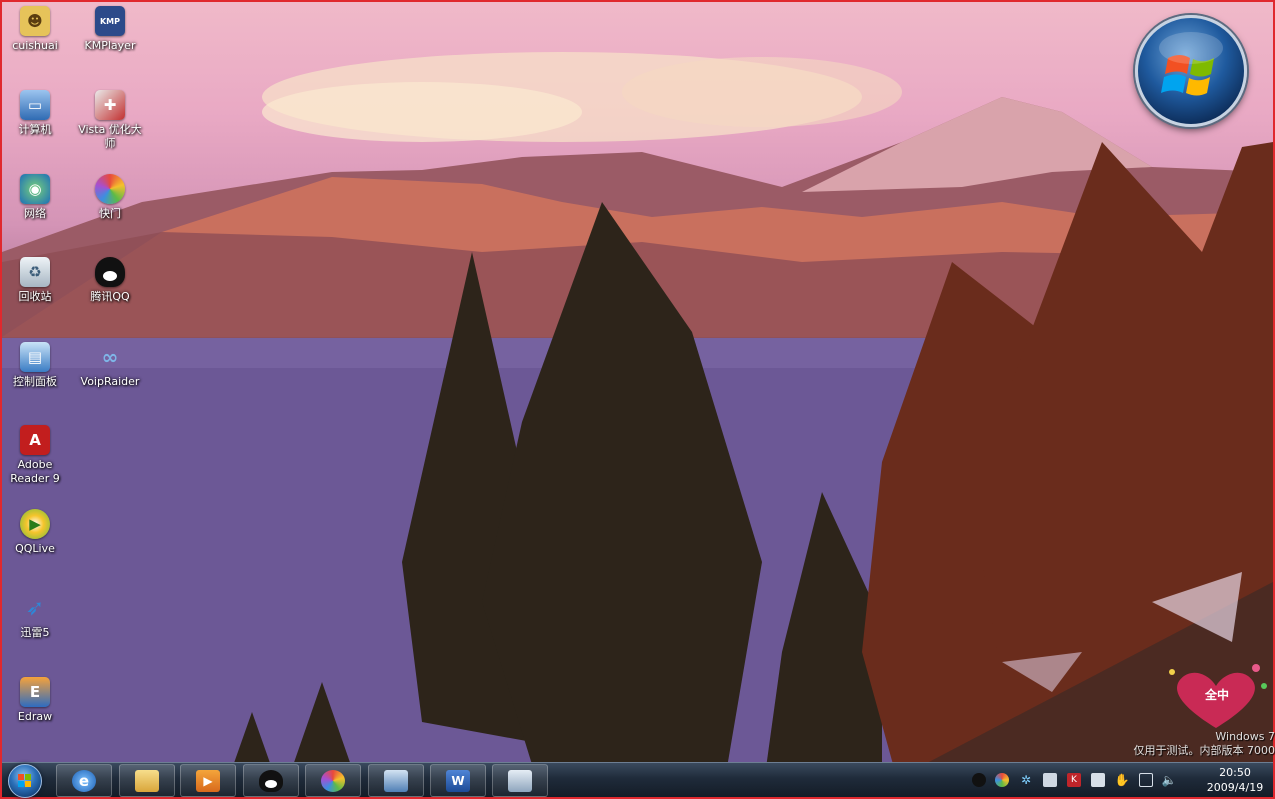  I want to click on windows-logo-orb, so click(1191, 71).